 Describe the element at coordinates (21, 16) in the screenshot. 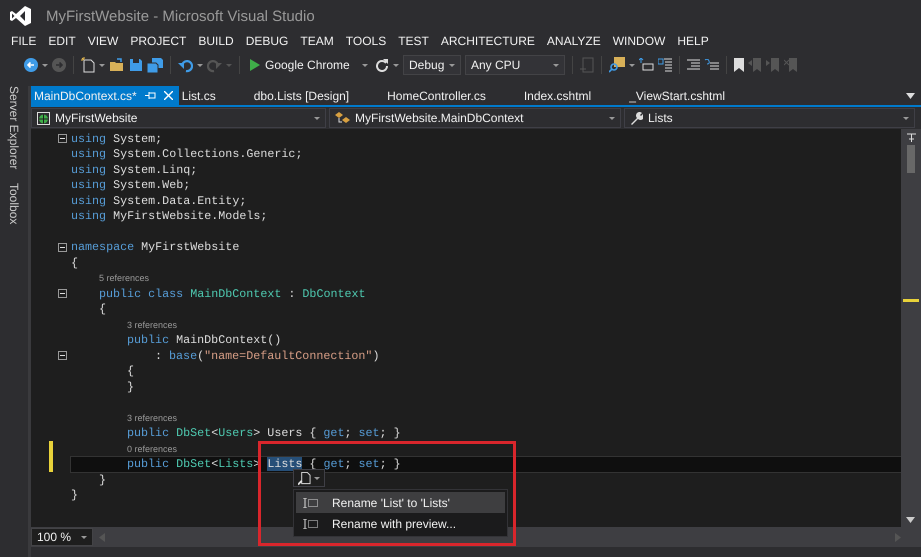

I see `visual-studio-logo-icon` at that location.